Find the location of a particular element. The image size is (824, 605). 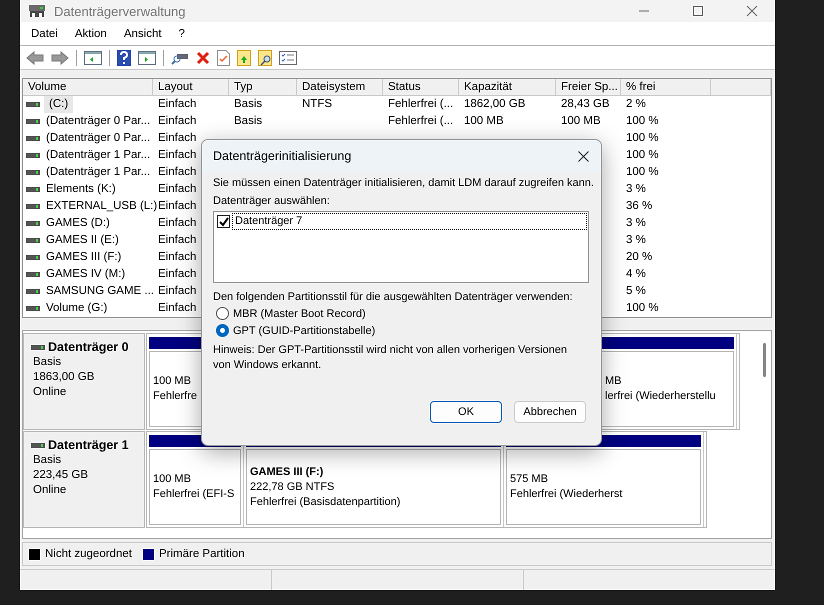

partition-block: GAMES III (F:) 222,78 GB NTFS Fehlerfrei (Basisdatenpartition) is located at coordinates (373, 487).